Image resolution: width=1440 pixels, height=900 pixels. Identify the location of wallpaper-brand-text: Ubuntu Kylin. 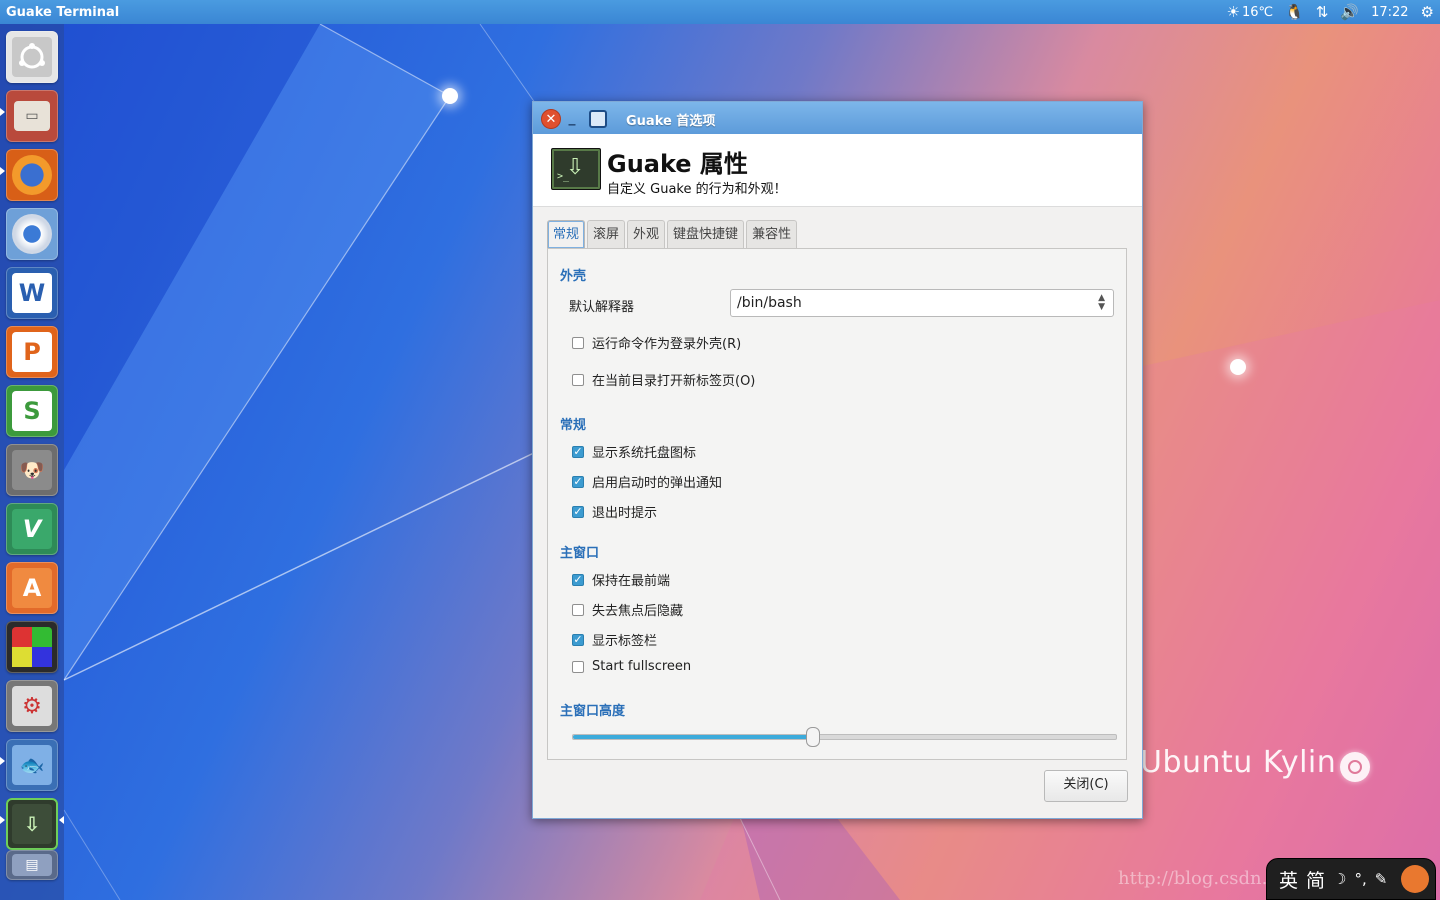
(1238, 762).